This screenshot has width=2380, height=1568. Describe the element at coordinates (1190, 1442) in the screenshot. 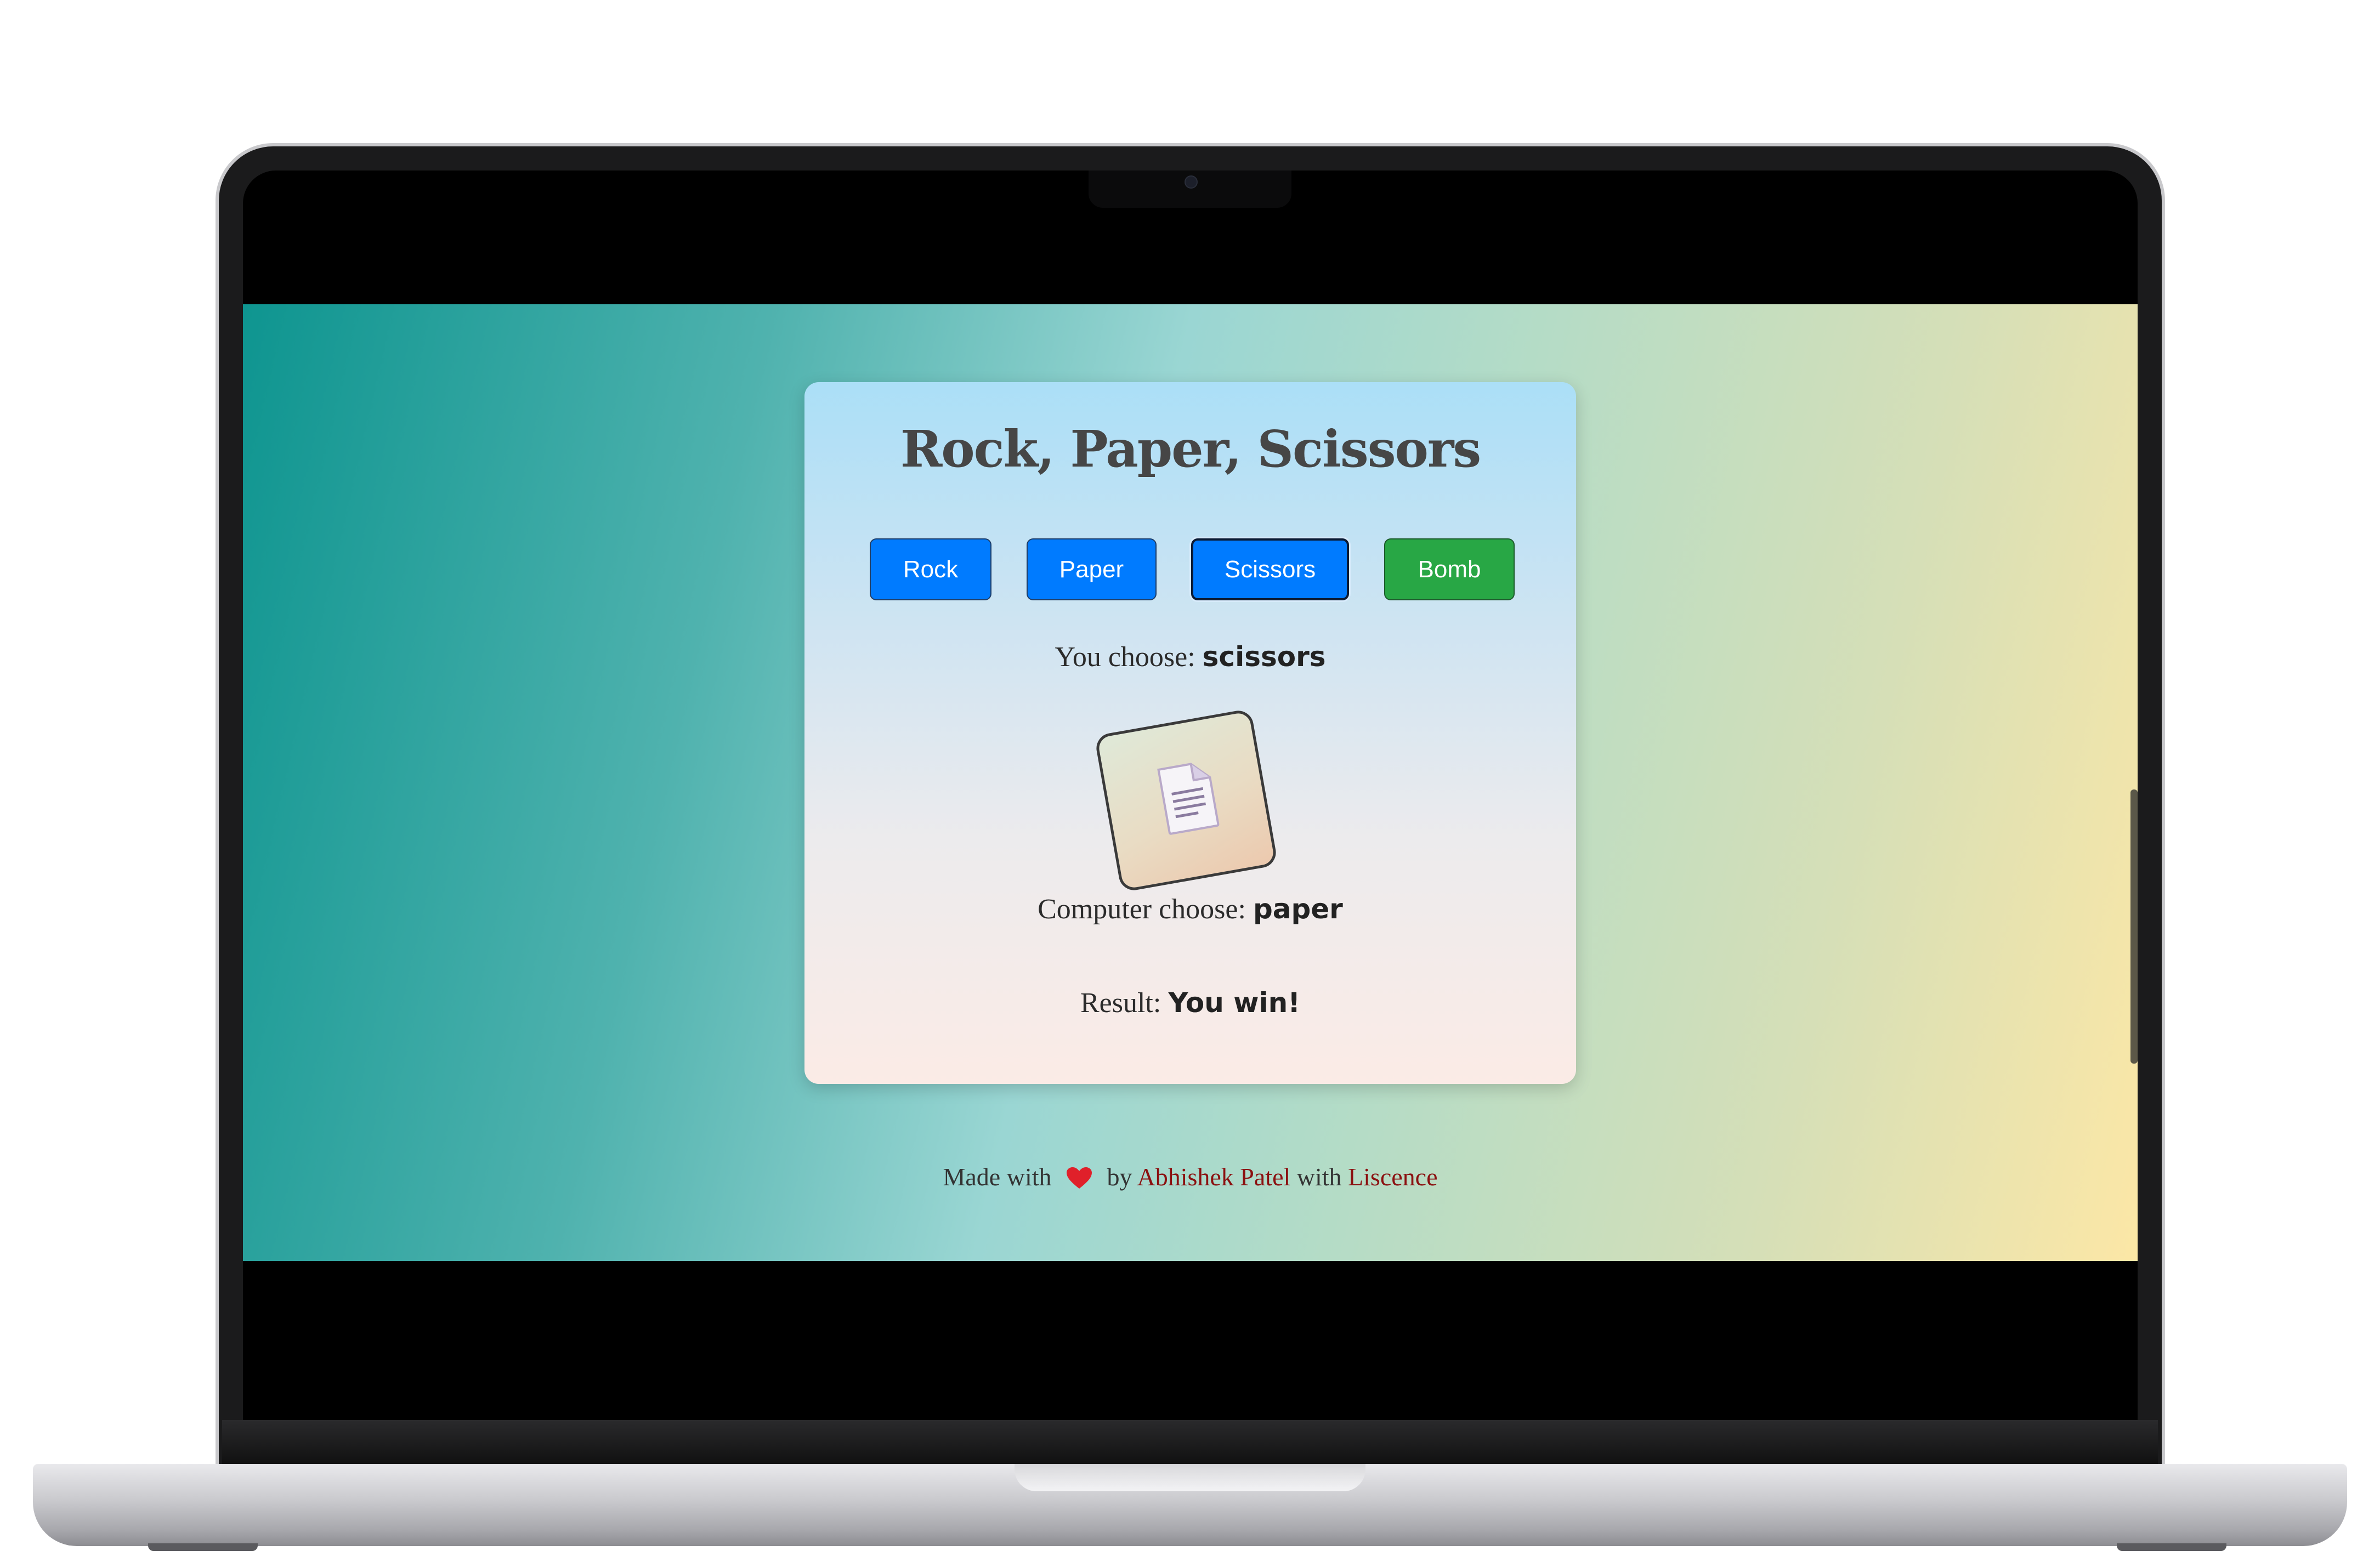

I see `laptop-hinge` at that location.